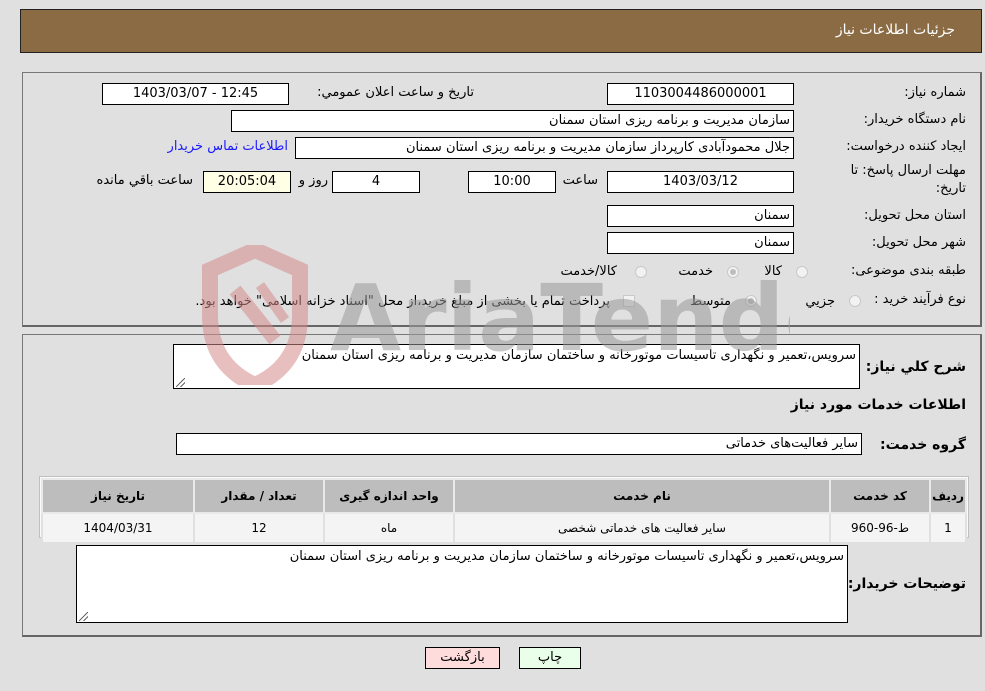  What do you see at coordinates (512, 121) in the screenshot?
I see `buyer-org-field: سازمان مدیریت و برنامه ریزی استان سمنان` at bounding box center [512, 121].